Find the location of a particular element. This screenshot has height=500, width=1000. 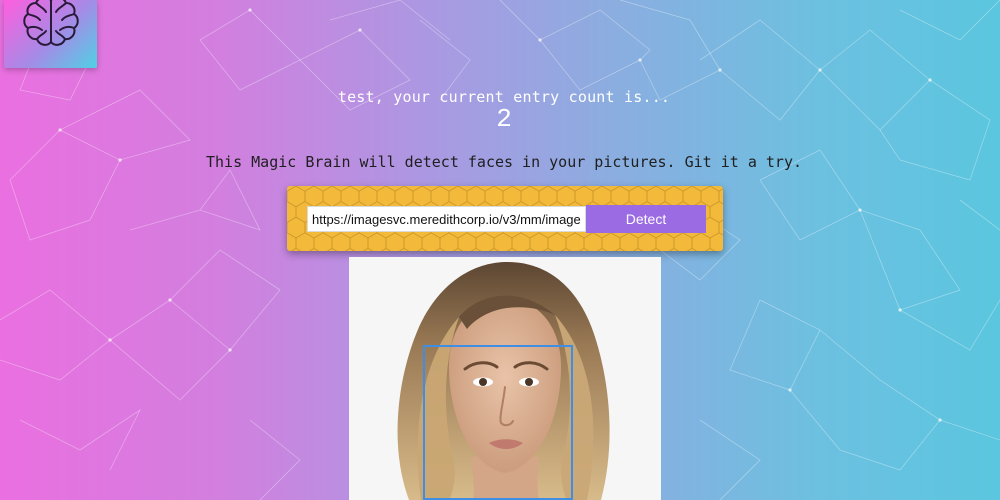

brain-icon is located at coordinates (50, 23).